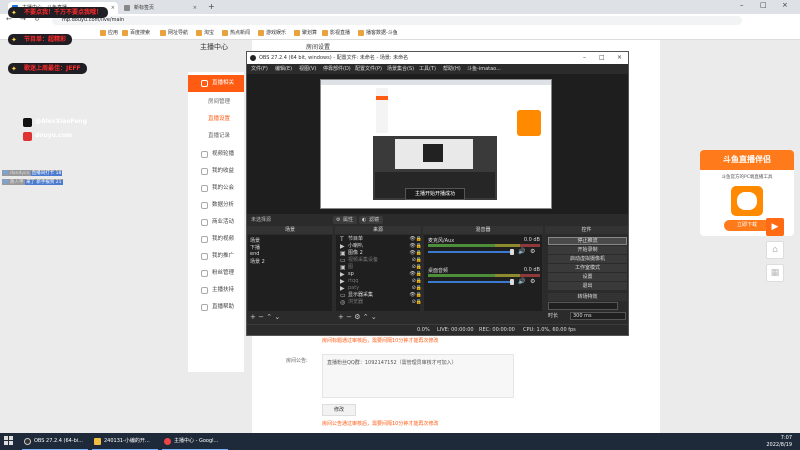  What do you see at coordinates (216, 273) in the screenshot?
I see `sidebar-item-fans: 粉丝管理` at bounding box center [216, 273].